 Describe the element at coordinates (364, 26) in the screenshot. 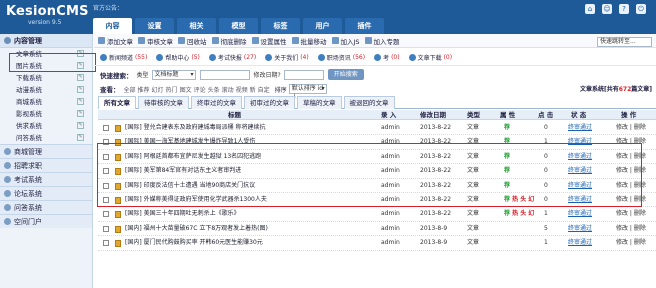

I see `nav-tab-plugins: 插件` at that location.